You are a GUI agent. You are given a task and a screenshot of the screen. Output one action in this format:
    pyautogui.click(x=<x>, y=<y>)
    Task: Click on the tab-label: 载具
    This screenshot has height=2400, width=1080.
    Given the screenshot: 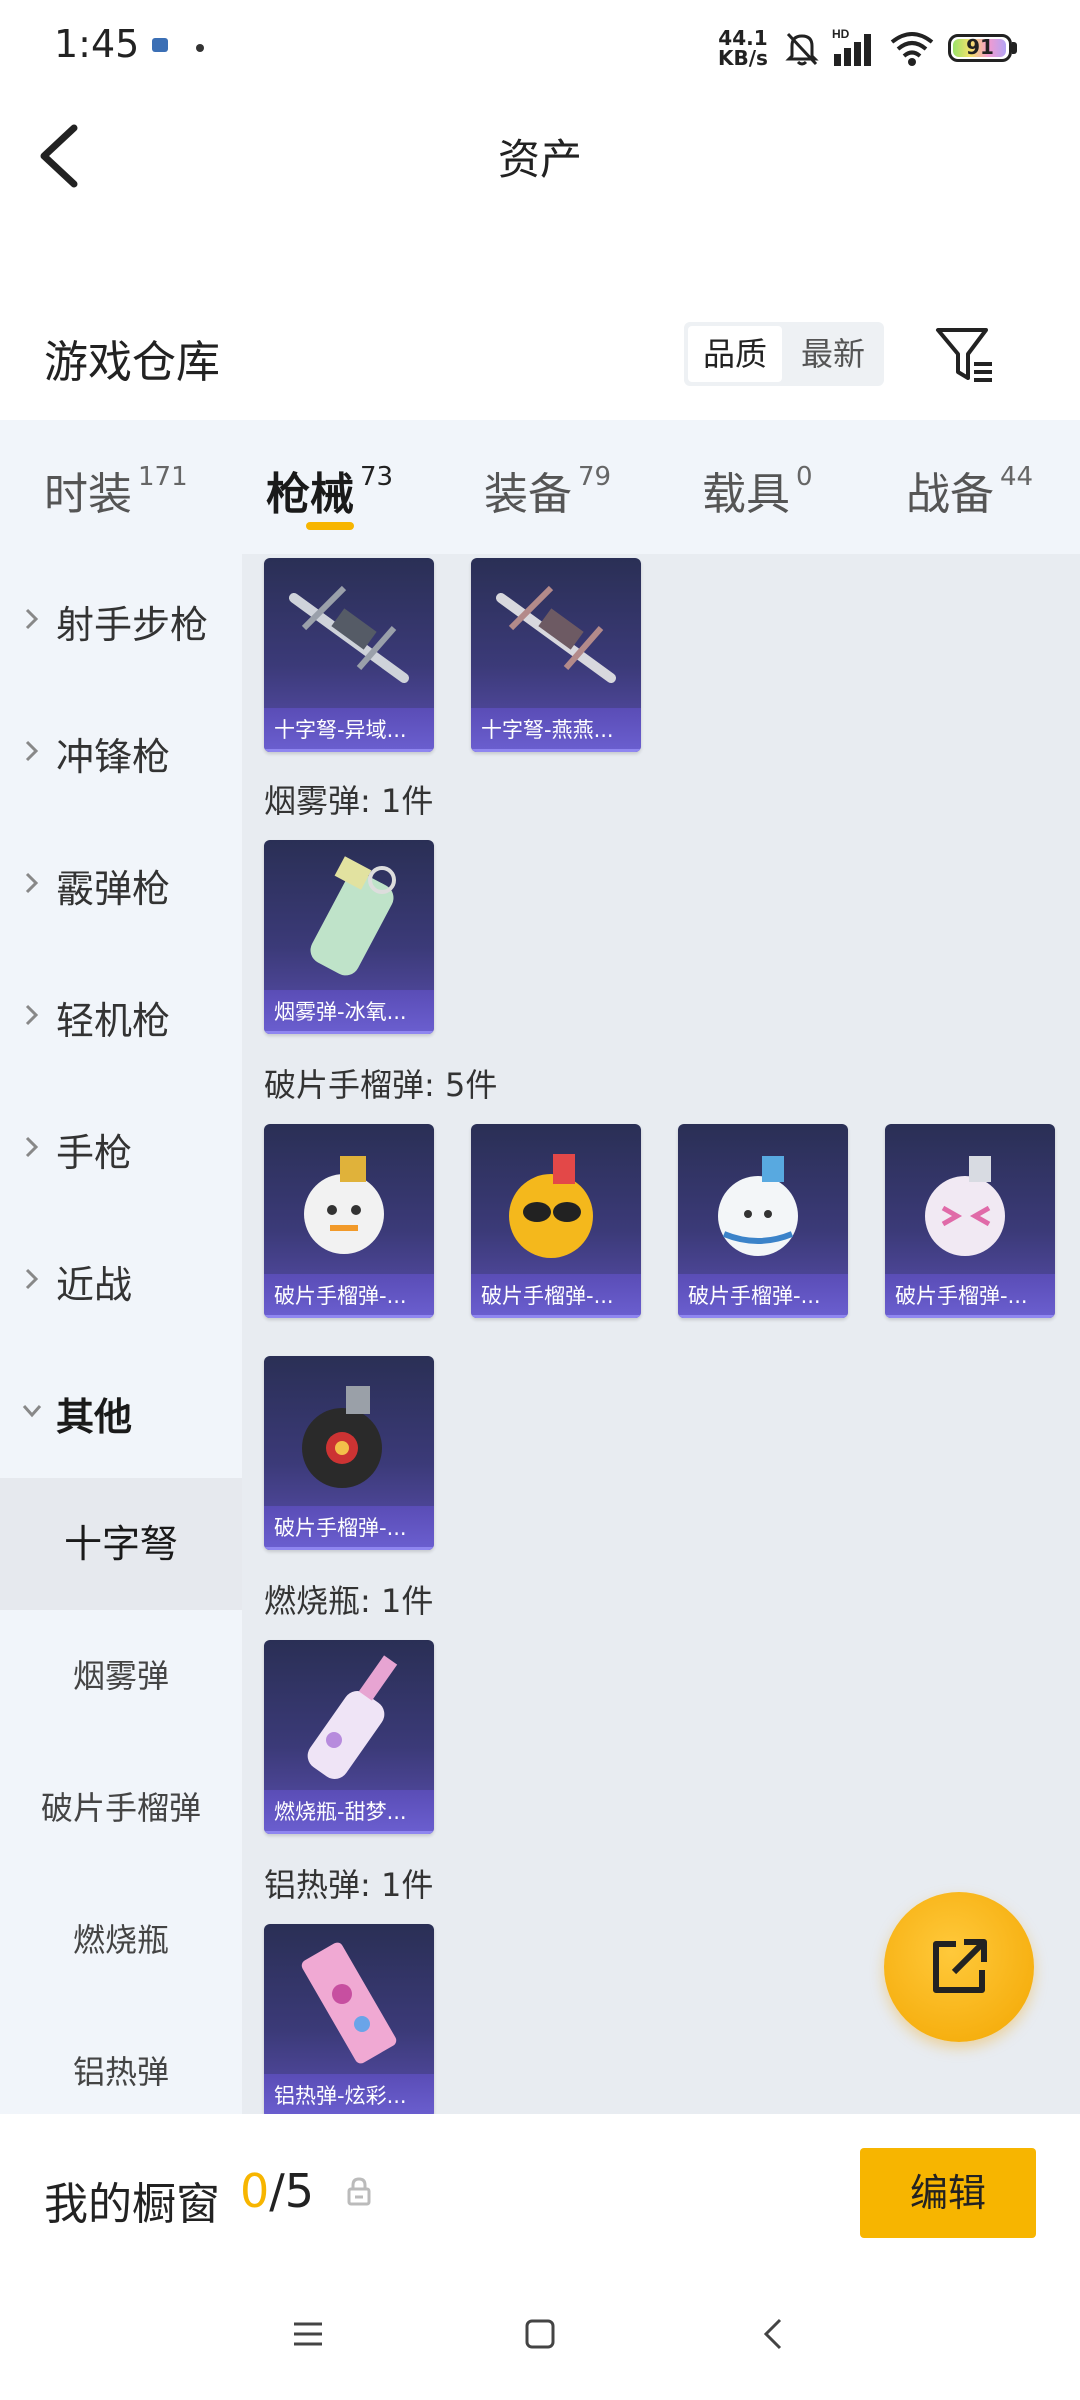 What is the action you would take?
    pyautogui.click(x=746, y=494)
    